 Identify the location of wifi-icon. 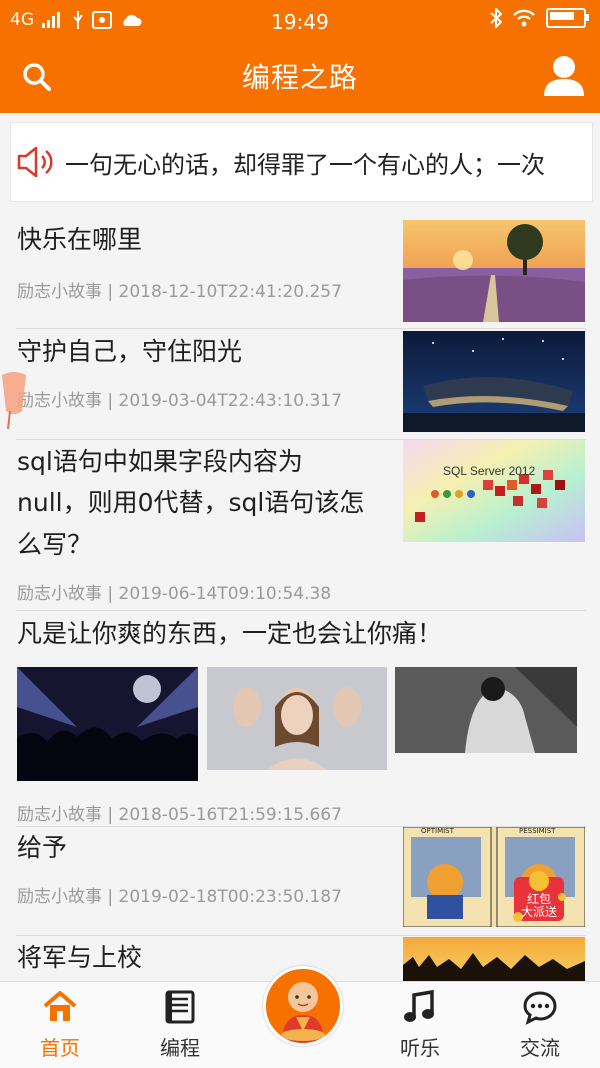
(524, 18).